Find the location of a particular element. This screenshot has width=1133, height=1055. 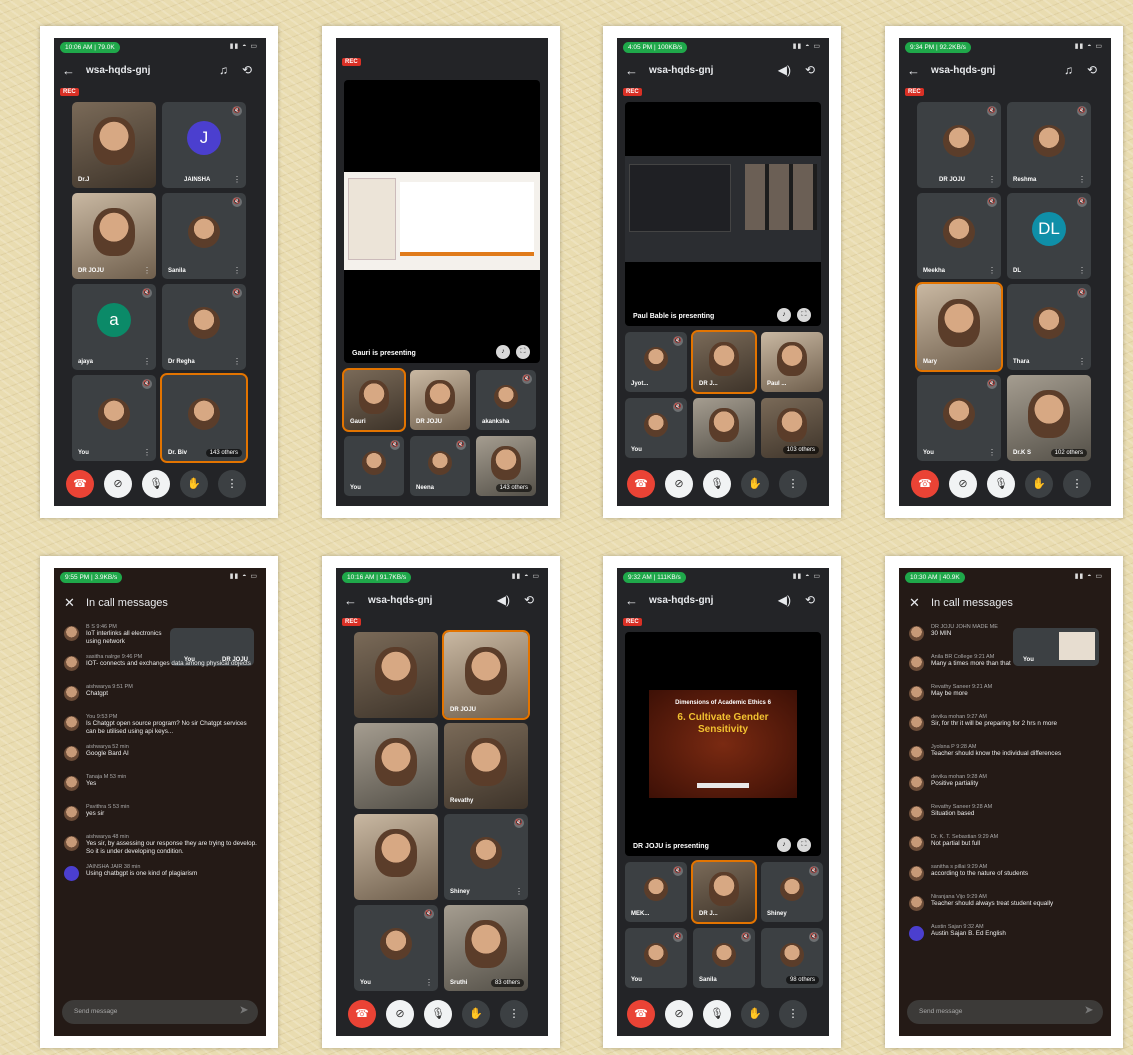

participant-tile: Dr.K S 102 others is located at coordinates (1049, 418).